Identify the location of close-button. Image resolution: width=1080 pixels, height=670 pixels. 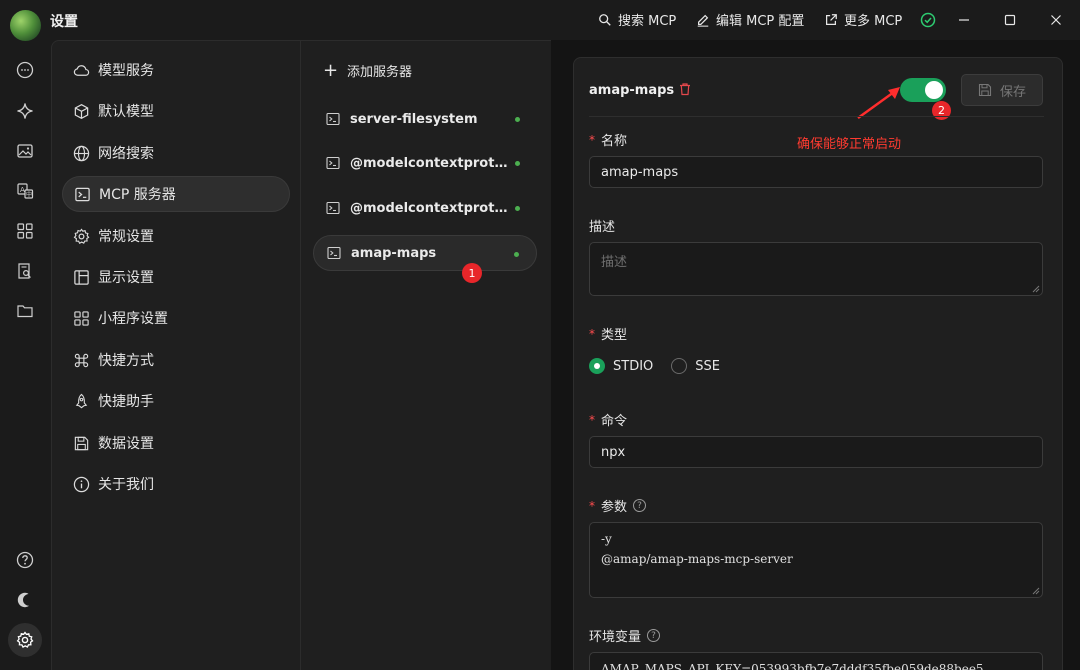
(1056, 20).